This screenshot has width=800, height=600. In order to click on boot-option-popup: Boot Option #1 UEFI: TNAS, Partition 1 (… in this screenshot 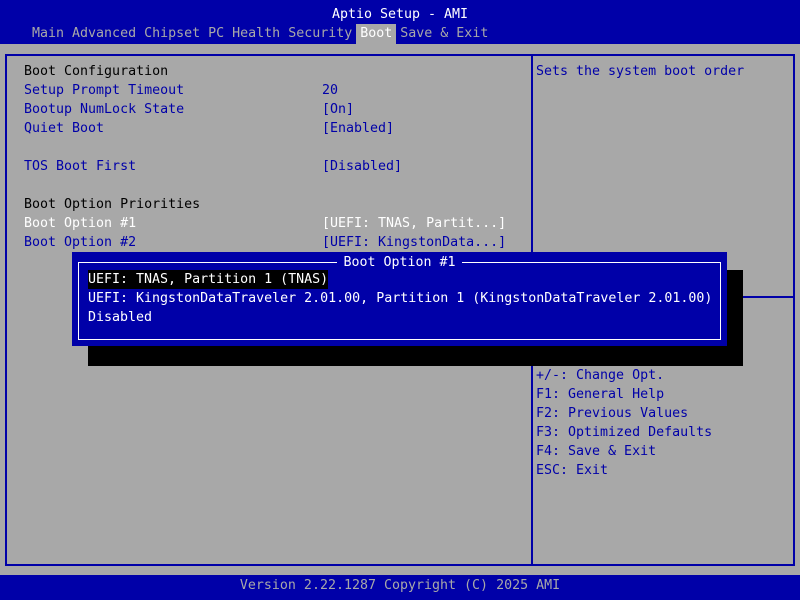, I will do `click(399, 299)`.